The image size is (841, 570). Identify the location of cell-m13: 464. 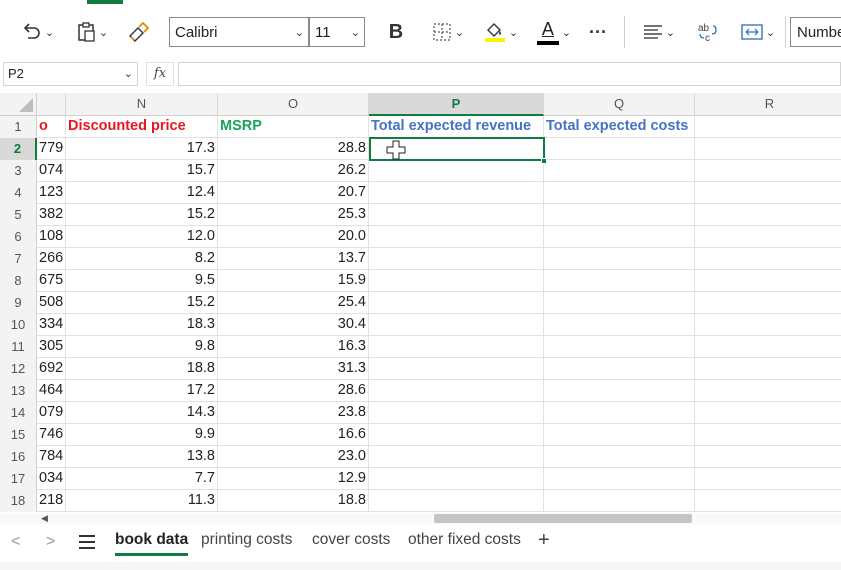
(51, 391).